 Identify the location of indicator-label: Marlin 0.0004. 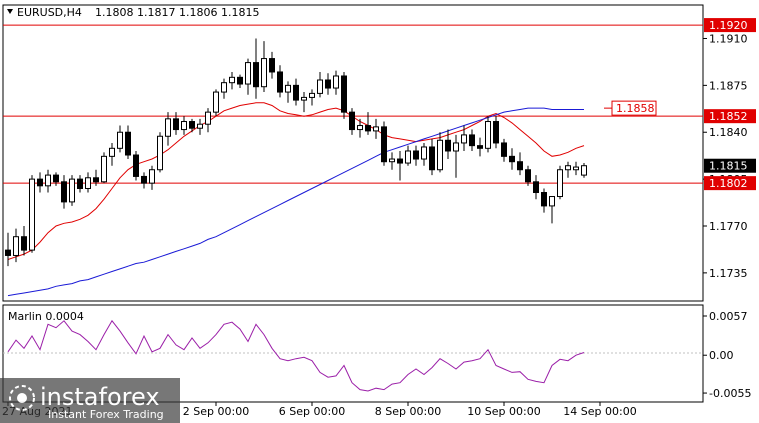
(46, 316).